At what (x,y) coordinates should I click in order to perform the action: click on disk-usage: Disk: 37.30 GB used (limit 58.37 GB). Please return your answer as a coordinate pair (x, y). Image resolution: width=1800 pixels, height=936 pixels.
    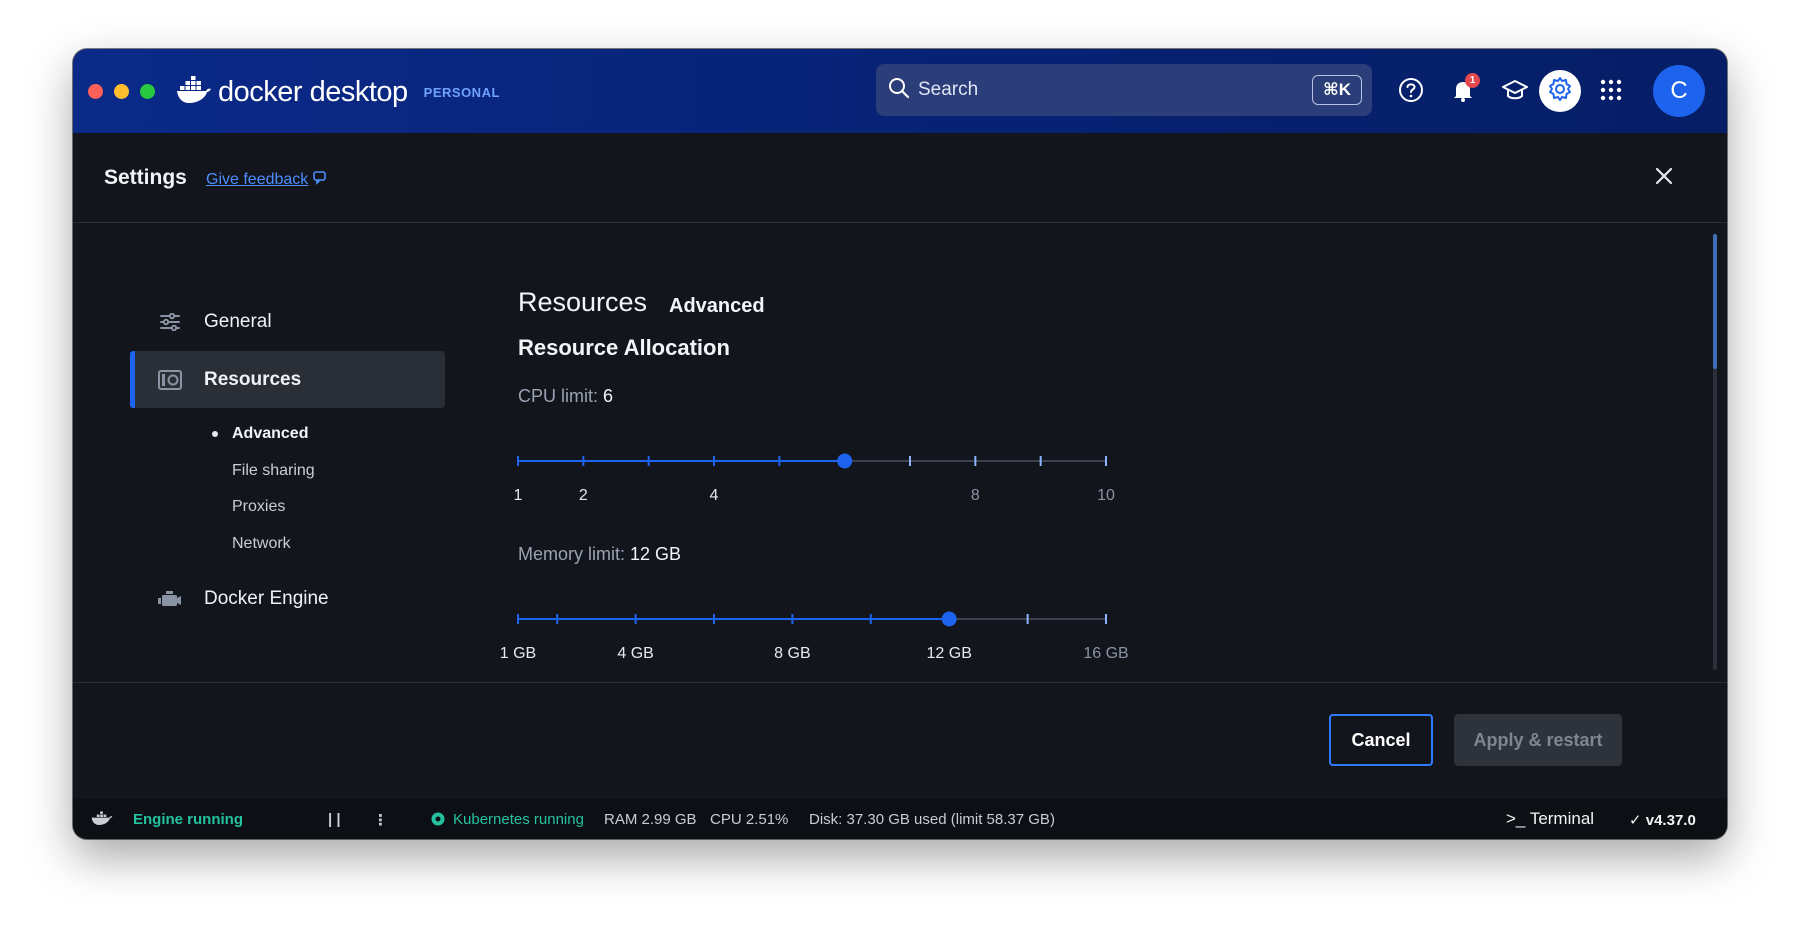
    Looking at the image, I should click on (932, 819).